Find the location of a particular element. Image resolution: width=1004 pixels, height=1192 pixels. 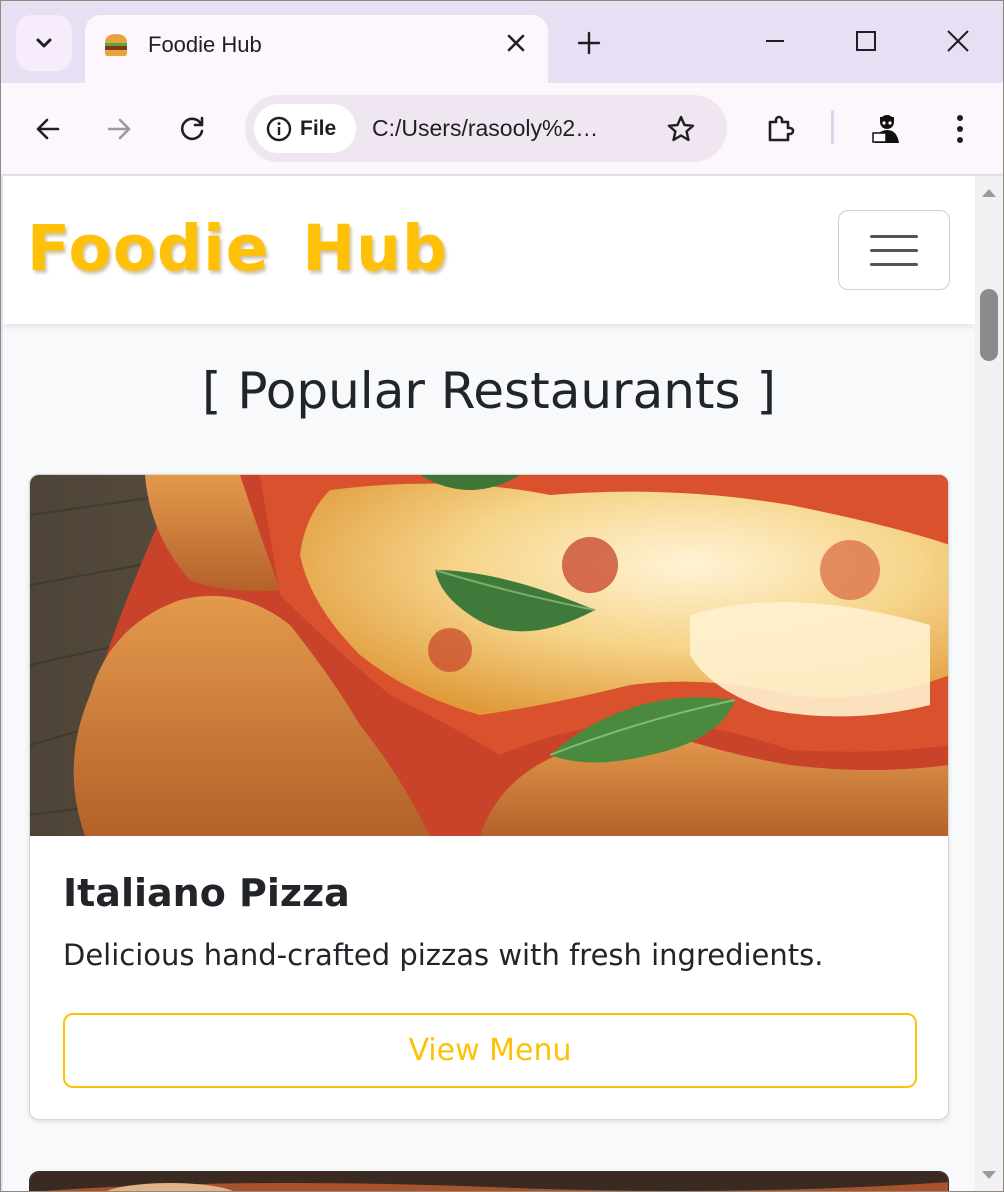

kebab-menu-icon is located at coordinates (960, 129).